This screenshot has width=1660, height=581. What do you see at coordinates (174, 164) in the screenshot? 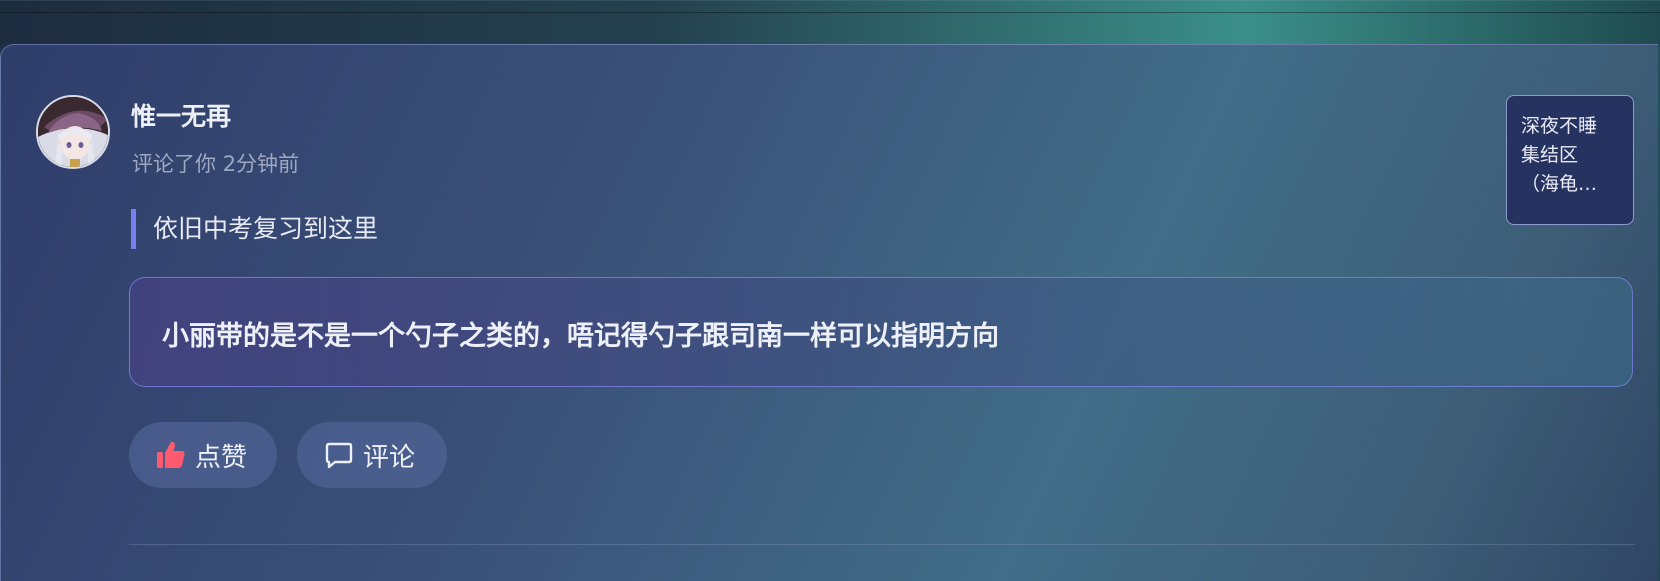
I see `action-text: 评论了你` at bounding box center [174, 164].